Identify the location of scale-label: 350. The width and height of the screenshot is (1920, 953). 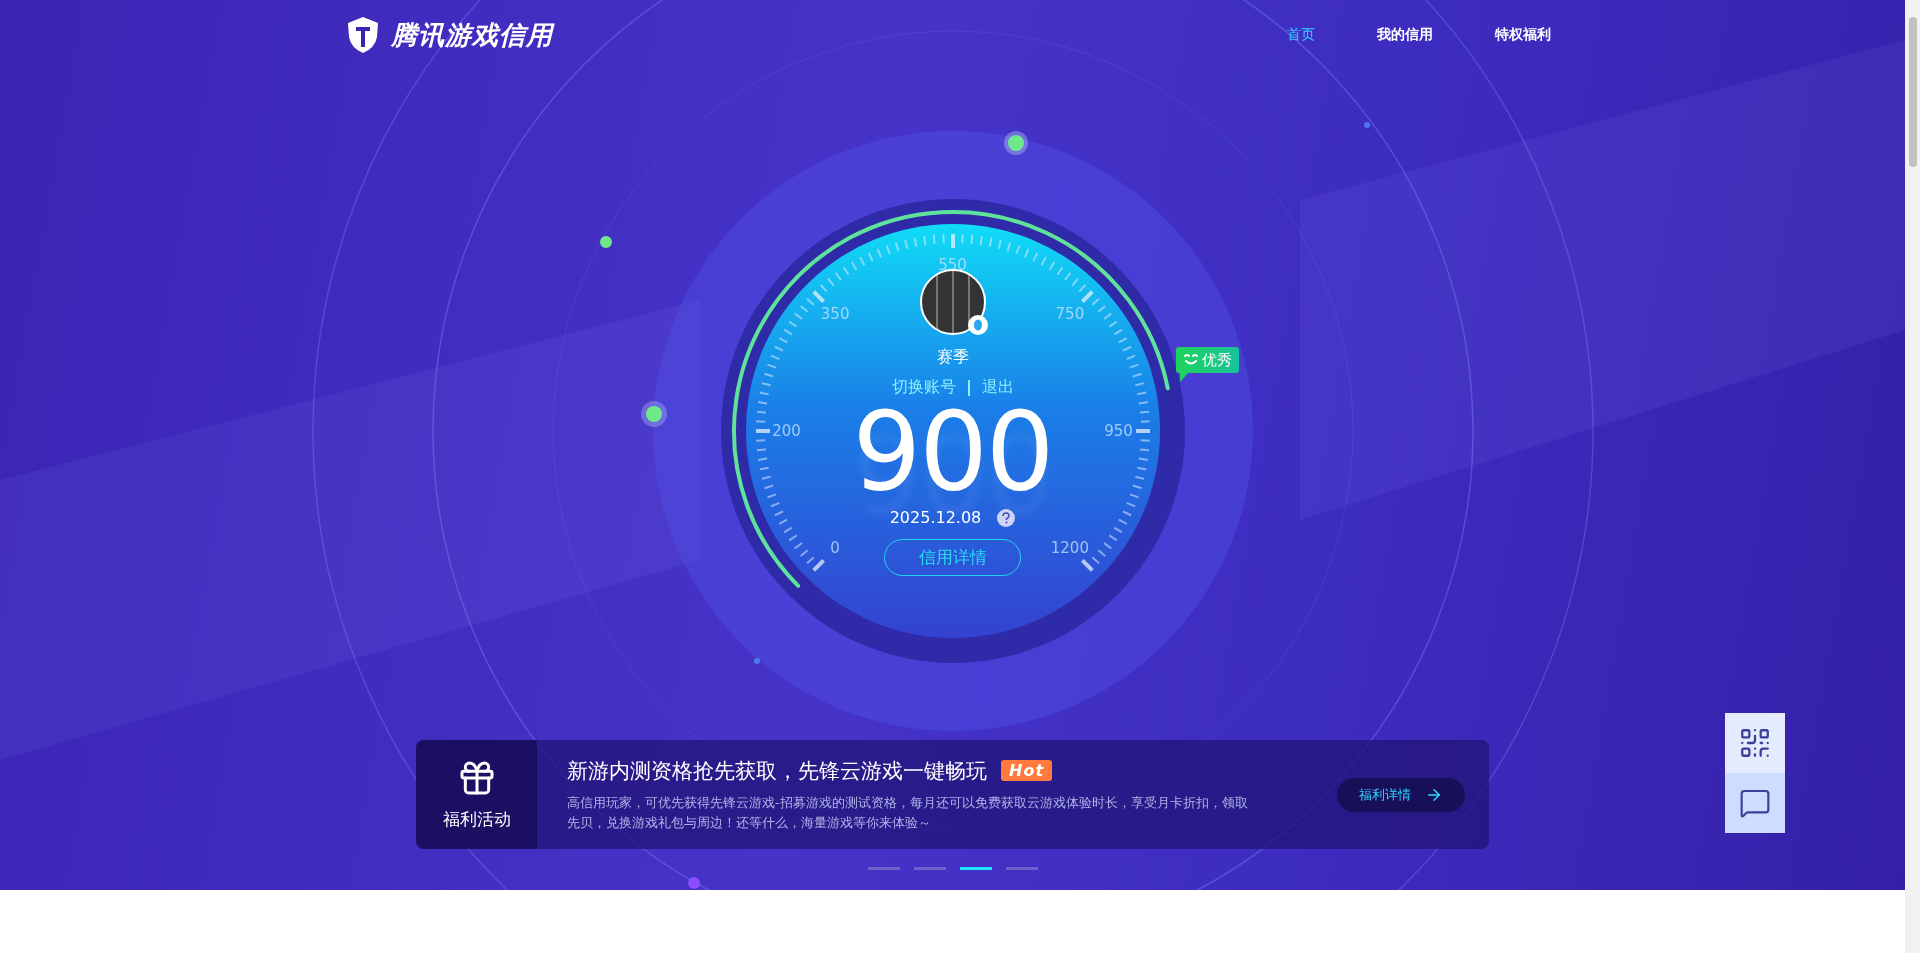
(835, 313).